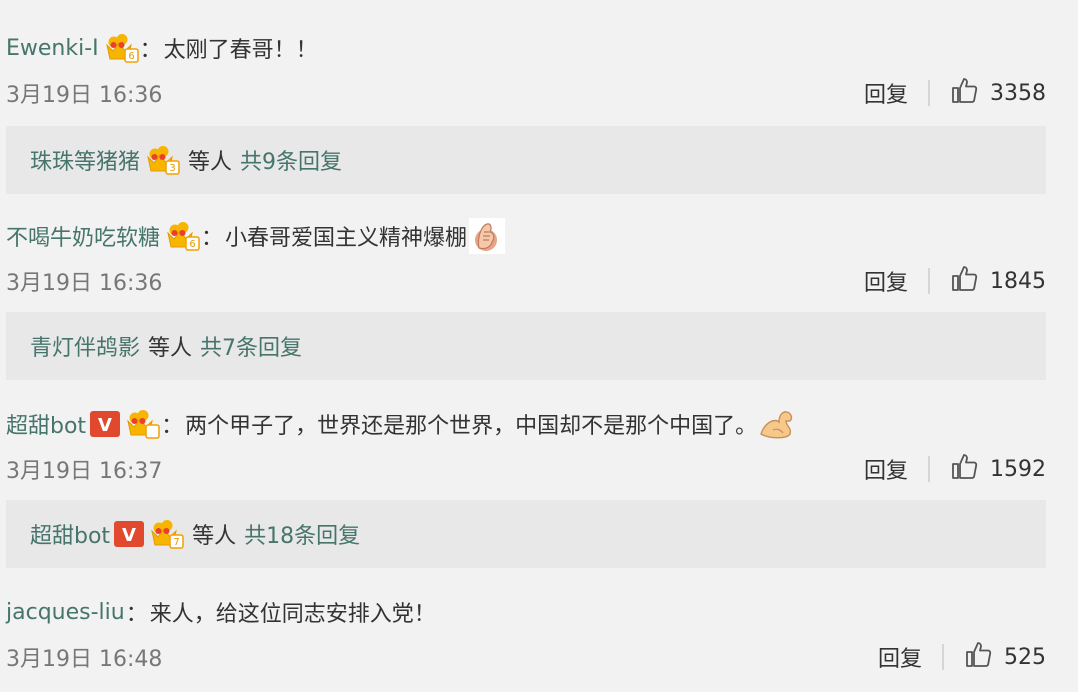  I want to click on comment-actions: 回复 1845, so click(955, 281).